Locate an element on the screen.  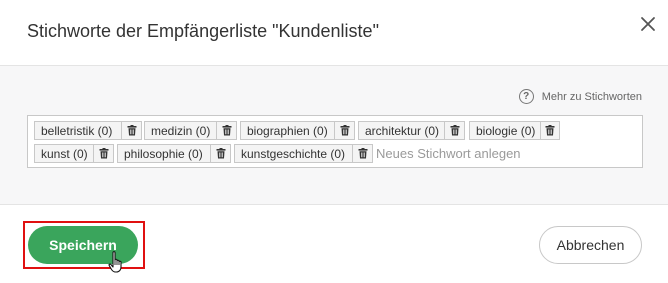
tag-chip: kunstgeschichte (0) is located at coordinates (303, 153).